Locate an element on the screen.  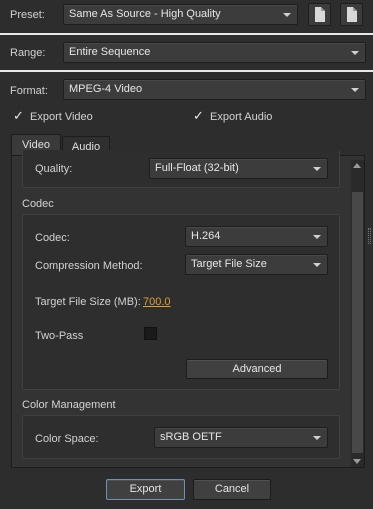
preset-dropdown: Same As Source - High Quality is located at coordinates (180, 14).